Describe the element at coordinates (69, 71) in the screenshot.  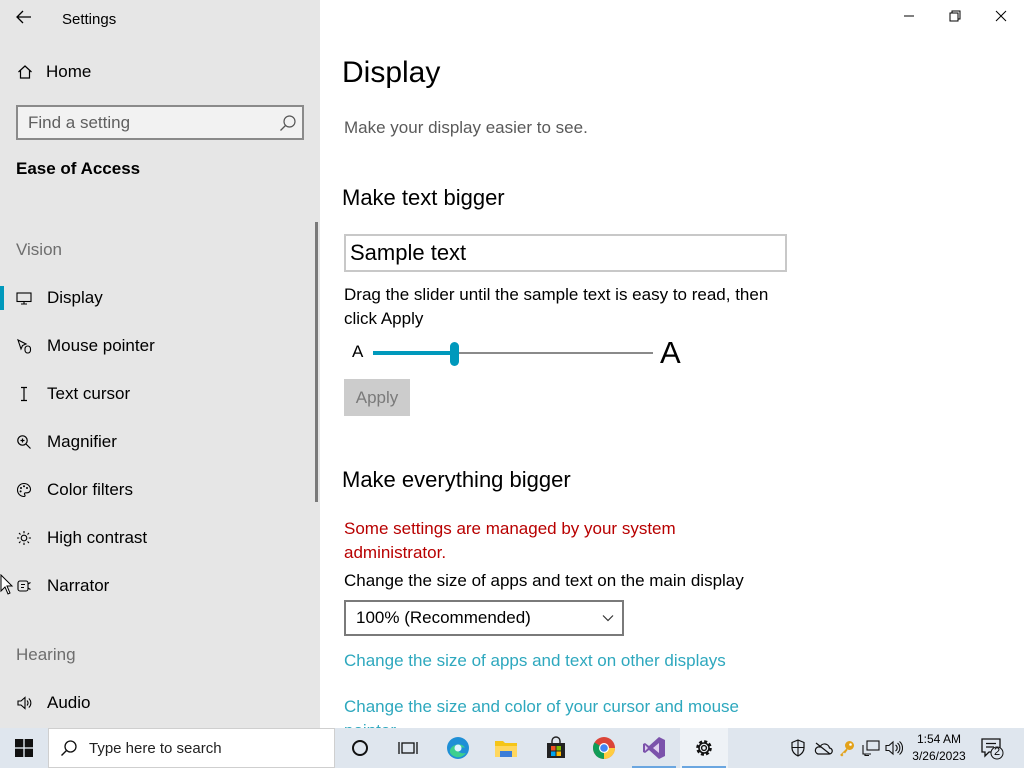
I see `sidebar-item-label: Home` at that location.